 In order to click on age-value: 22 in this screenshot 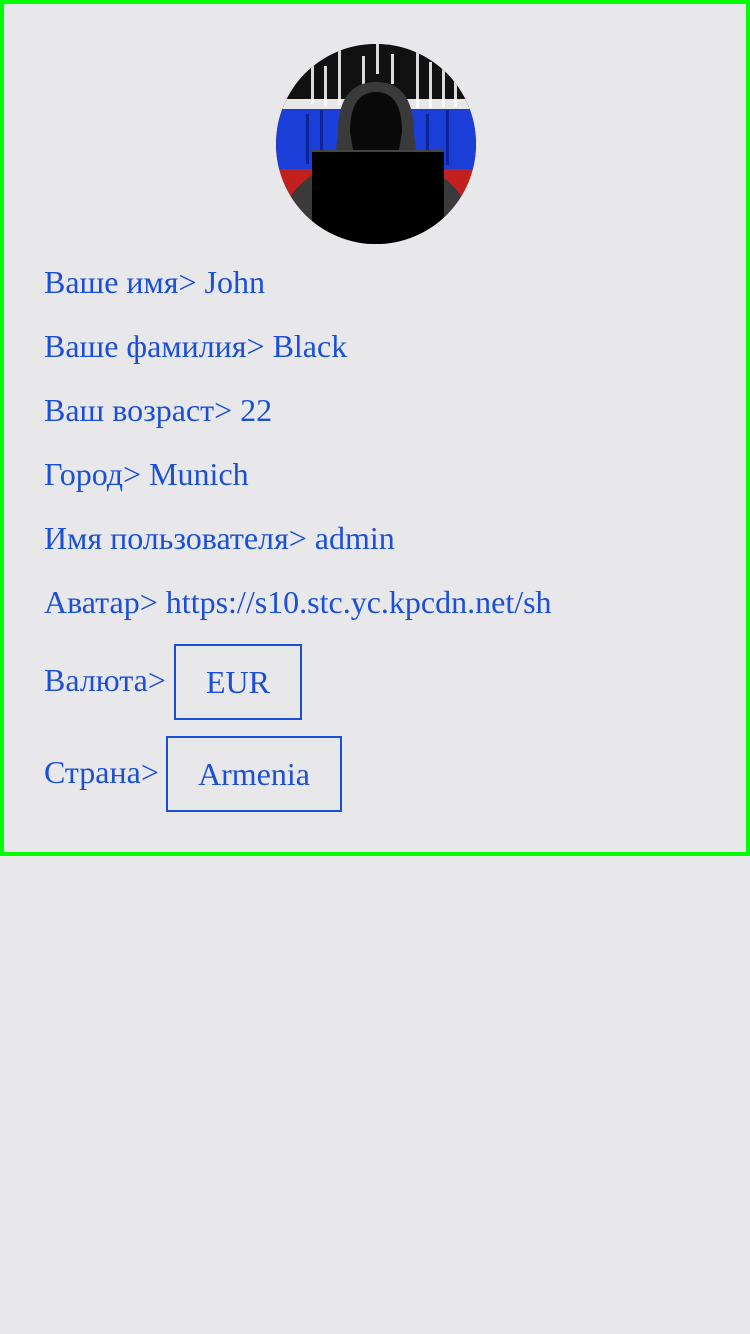, I will do `click(256, 410)`.